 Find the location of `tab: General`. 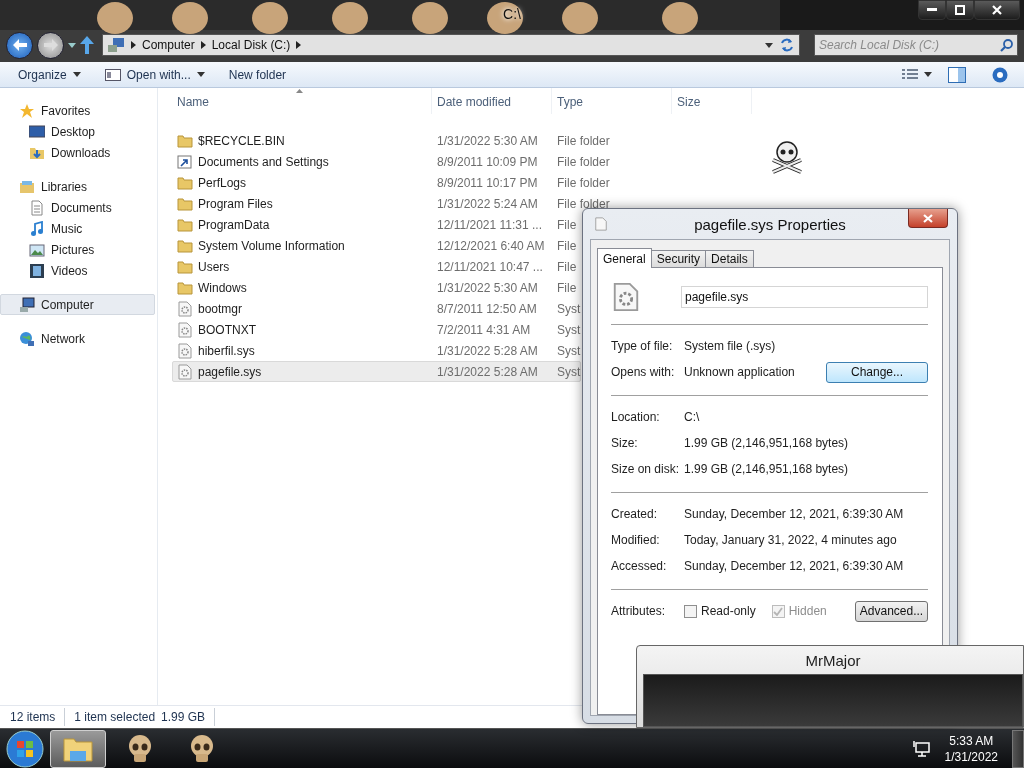

tab: General is located at coordinates (624, 258).